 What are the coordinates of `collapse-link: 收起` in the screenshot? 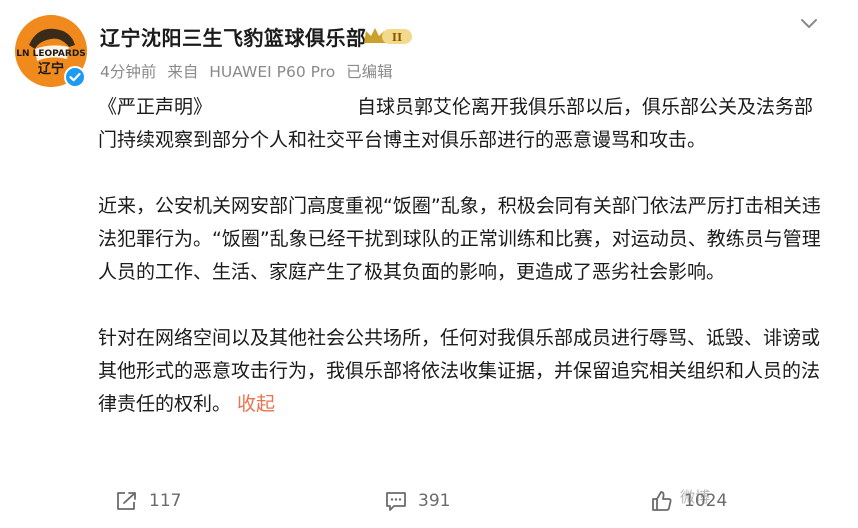 It's located at (256, 404).